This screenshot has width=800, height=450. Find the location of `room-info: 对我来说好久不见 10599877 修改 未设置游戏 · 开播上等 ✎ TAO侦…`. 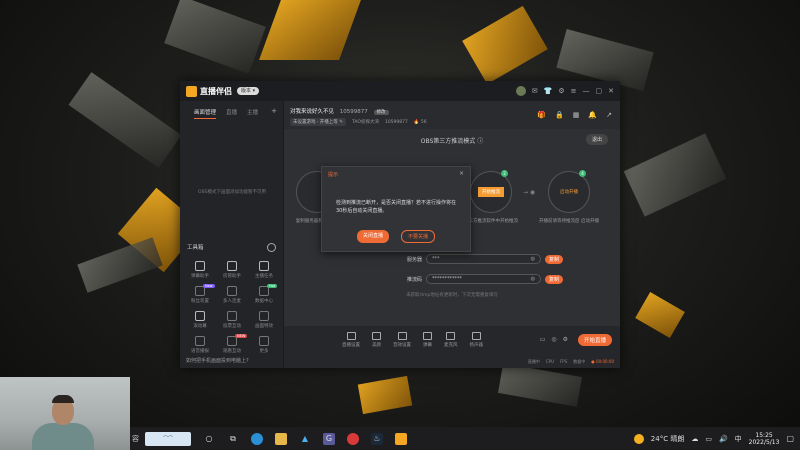

room-info: 对我来说好久不见 10599877 修改 未设置游戏 · 开播上等 ✎ TAO侦… is located at coordinates (452, 115).